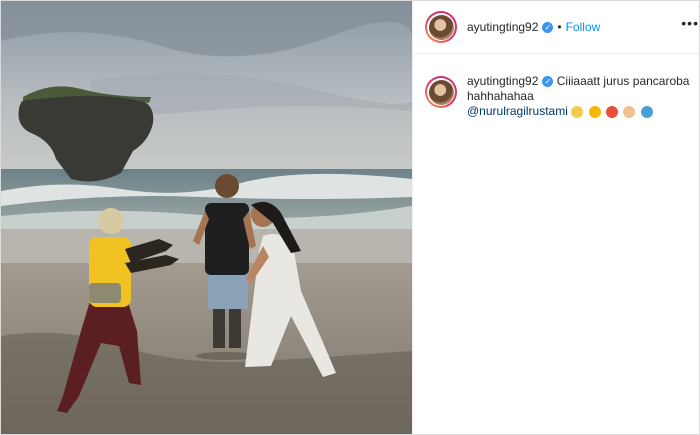 This screenshot has width=700, height=435. I want to click on clapping-icon, so click(577, 111).